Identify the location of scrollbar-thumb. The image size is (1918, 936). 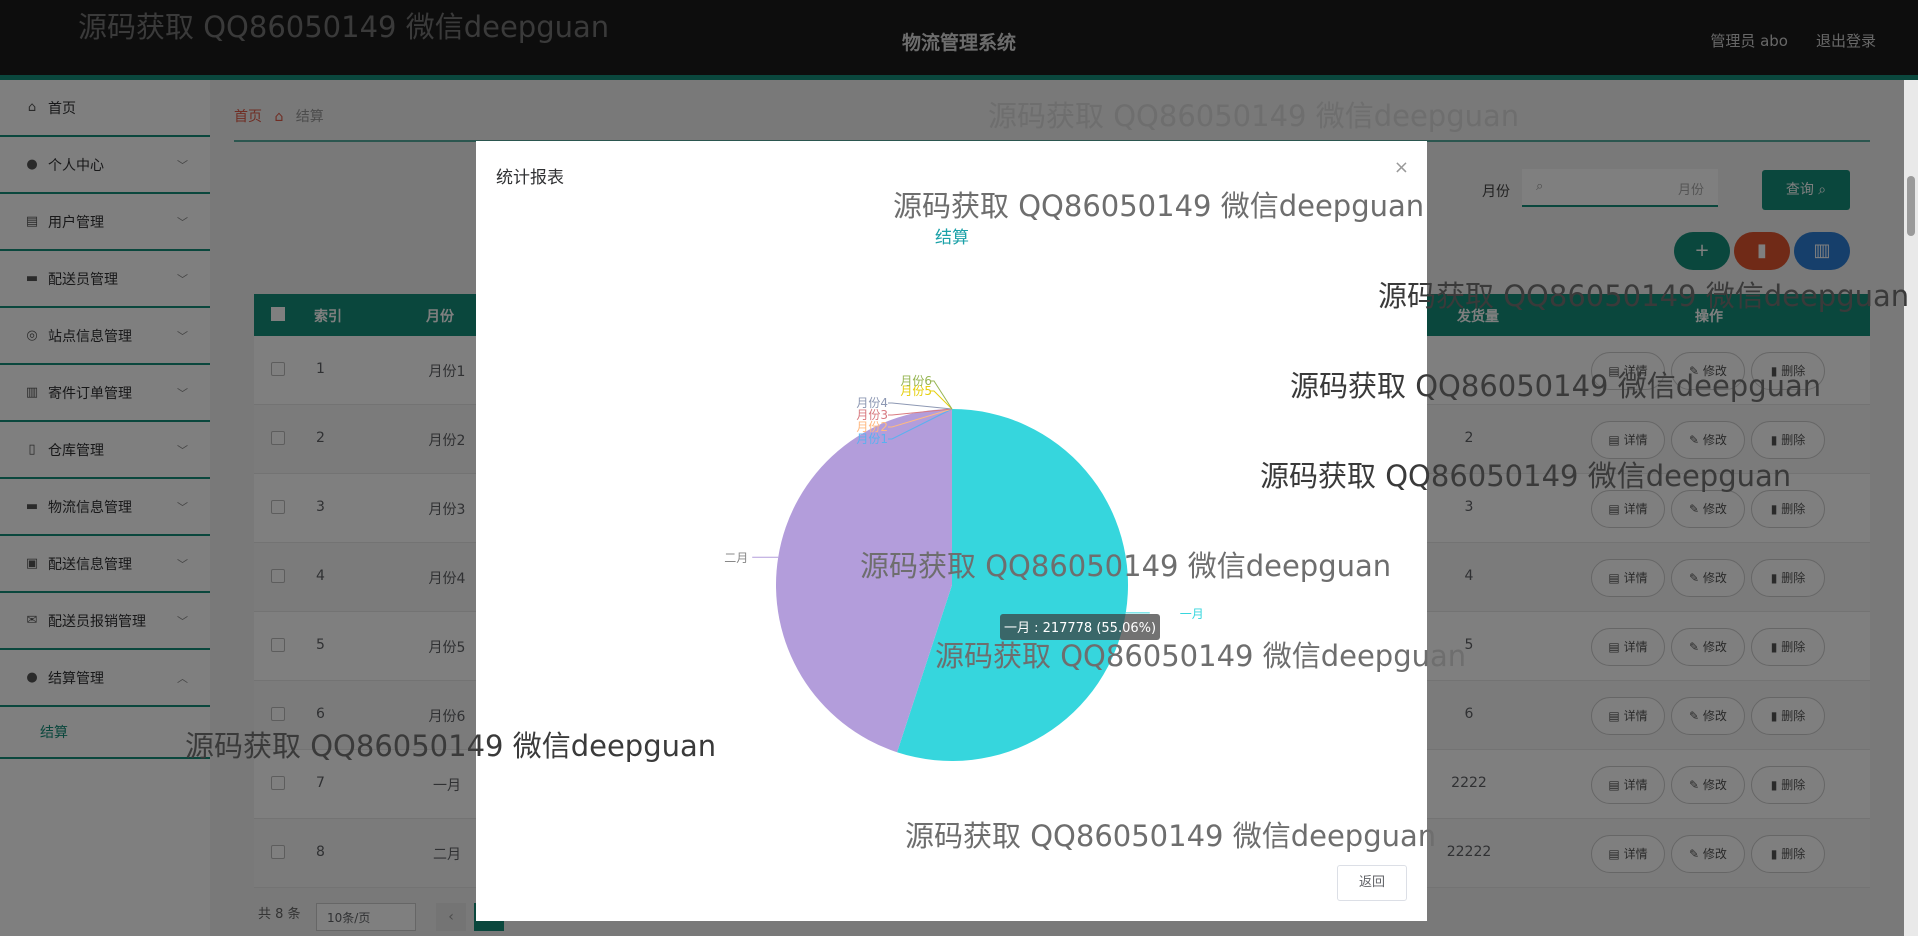
(1911, 206).